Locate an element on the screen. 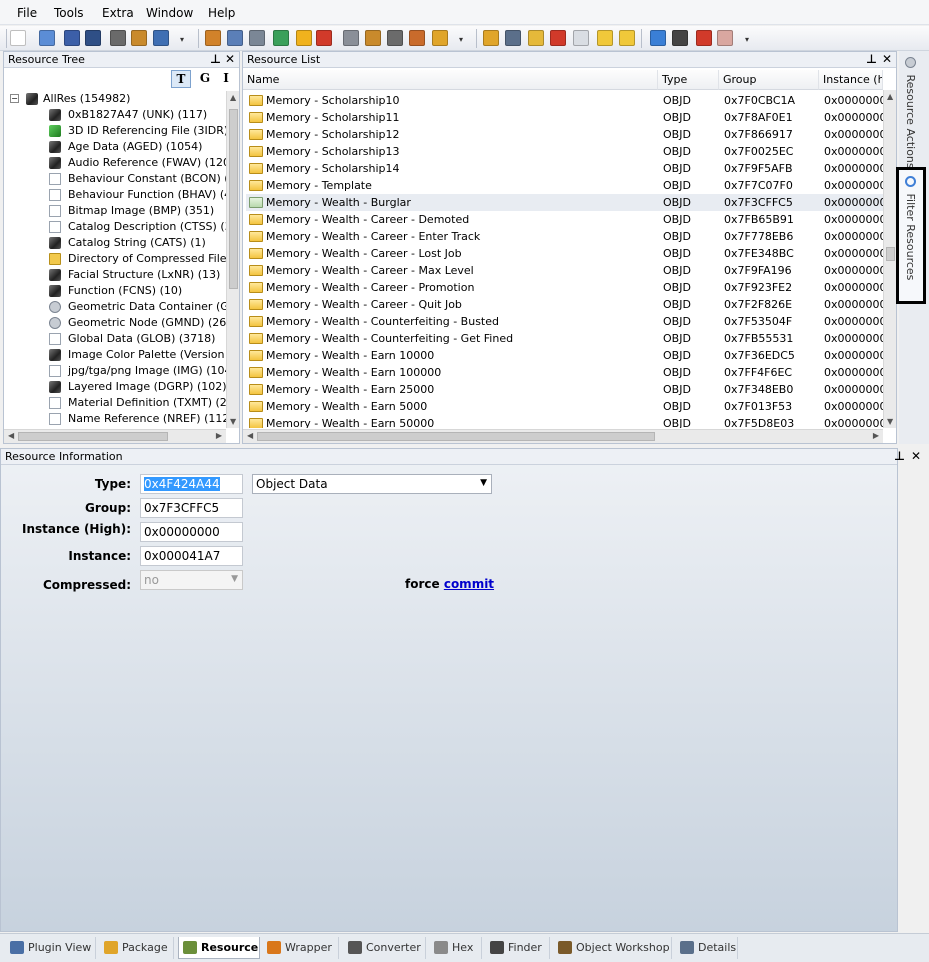 The width and height of the screenshot is (929, 962). group-field: 0x7F3CFFC5 is located at coordinates (191, 508).